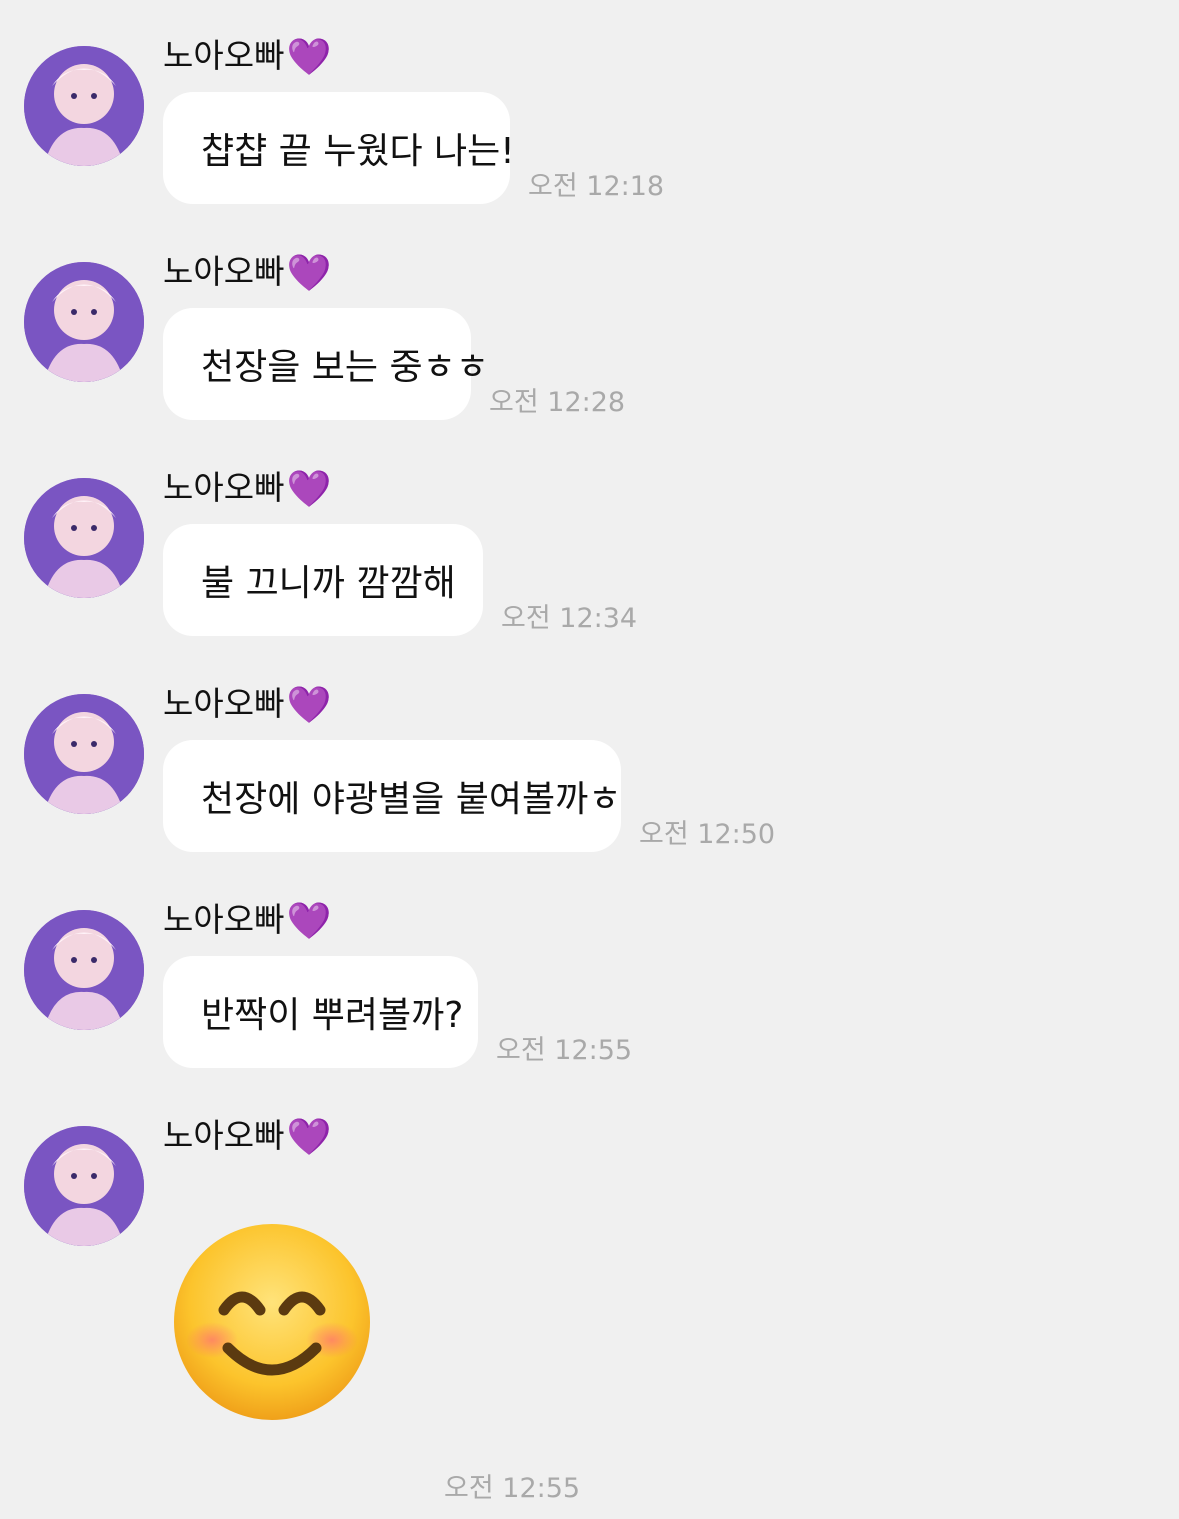 This screenshot has width=1179, height=1519. Describe the element at coordinates (596, 186) in the screenshot. I see `message-timestamp: 오전 12:18` at that location.